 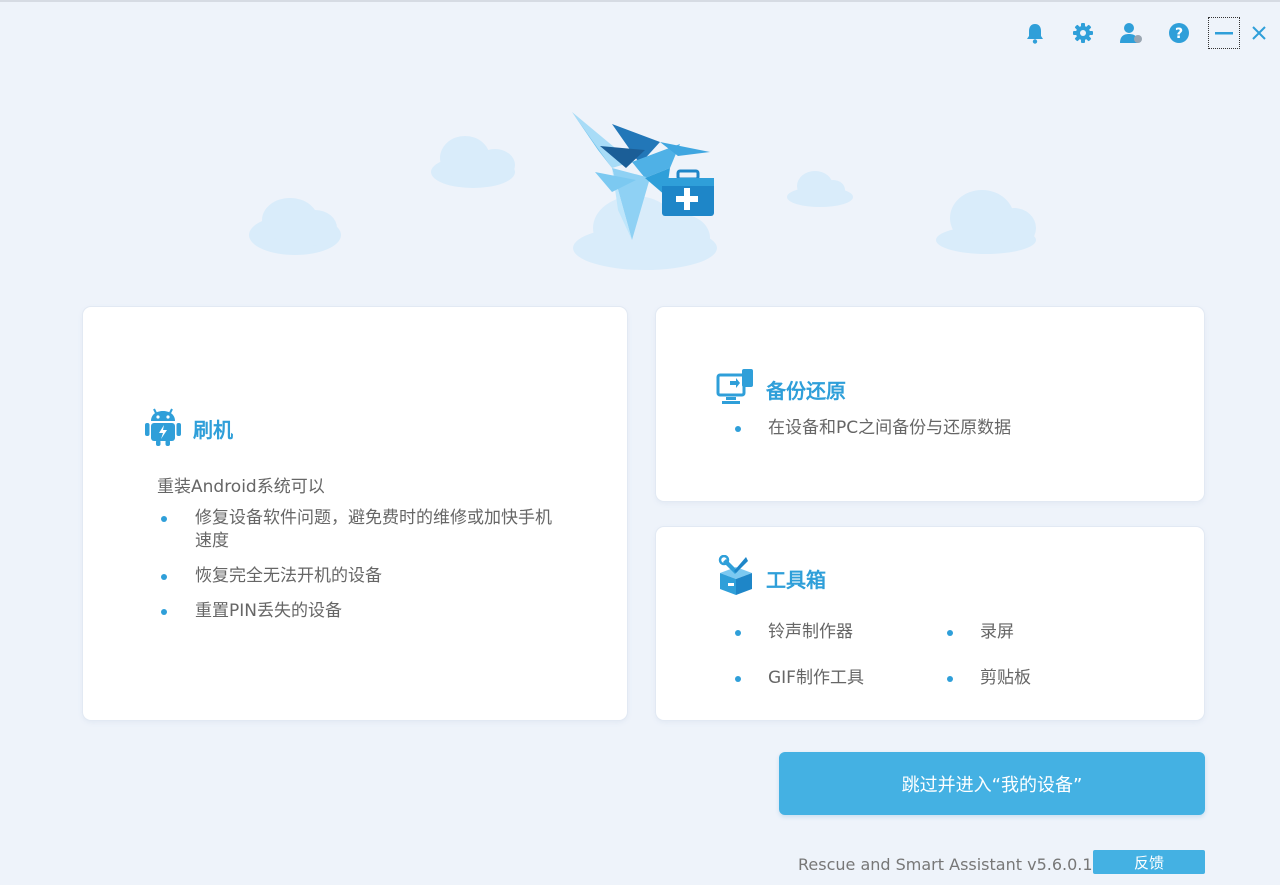 I want to click on backup-card-header: 备份还原, so click(x=781, y=389).